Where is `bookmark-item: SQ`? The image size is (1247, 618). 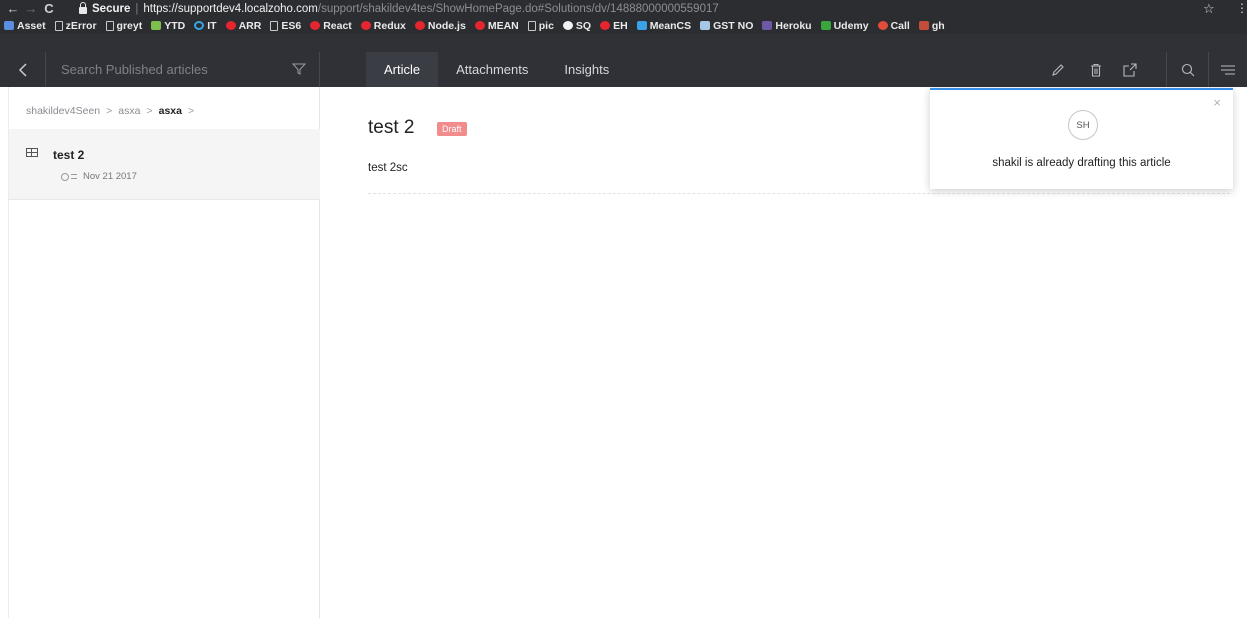 bookmark-item: SQ is located at coordinates (577, 25).